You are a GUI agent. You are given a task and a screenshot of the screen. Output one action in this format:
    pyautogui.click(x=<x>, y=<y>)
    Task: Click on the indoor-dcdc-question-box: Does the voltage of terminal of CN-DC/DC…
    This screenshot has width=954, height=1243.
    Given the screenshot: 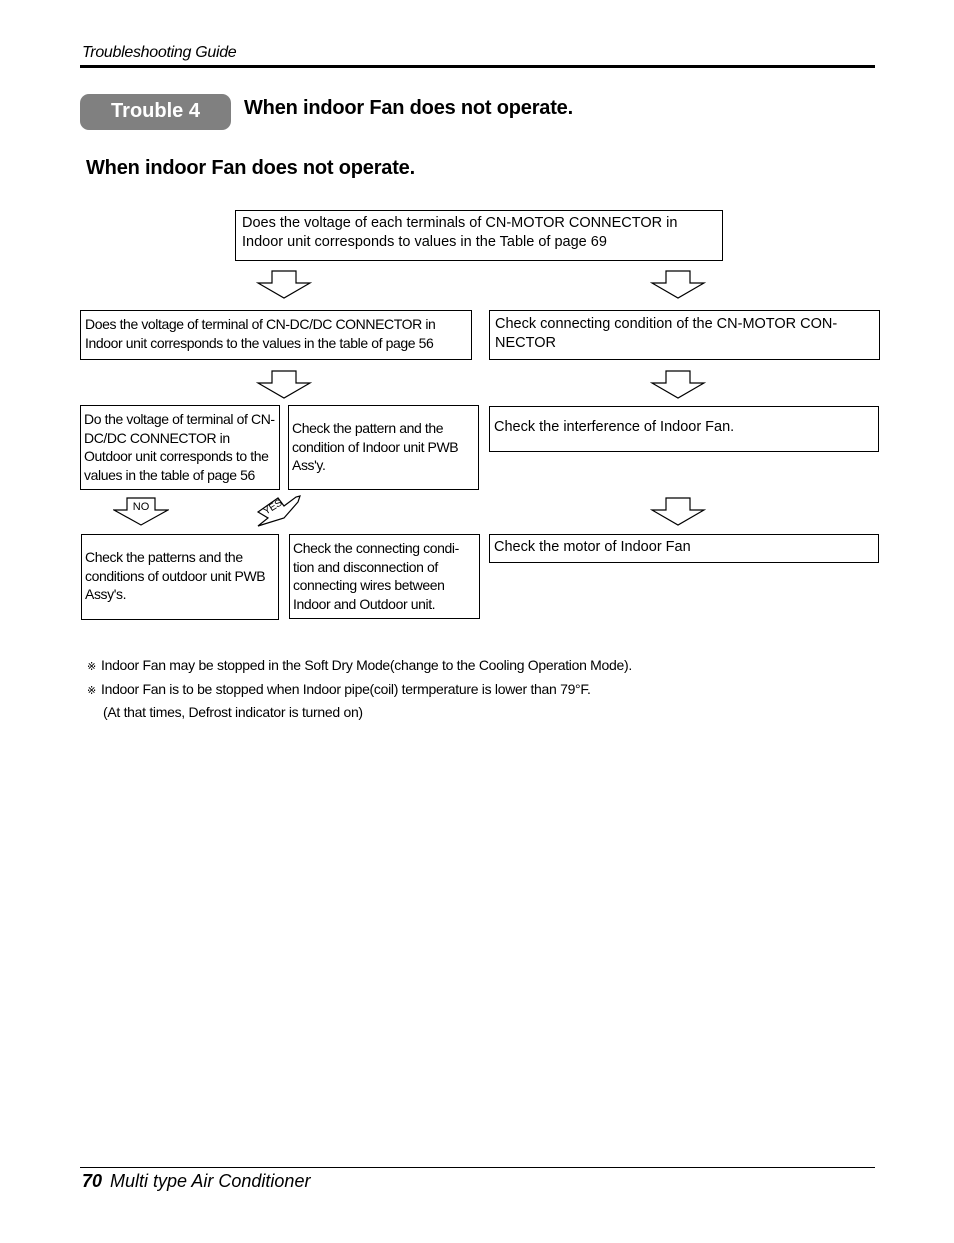 What is the action you would take?
    pyautogui.click(x=276, y=335)
    